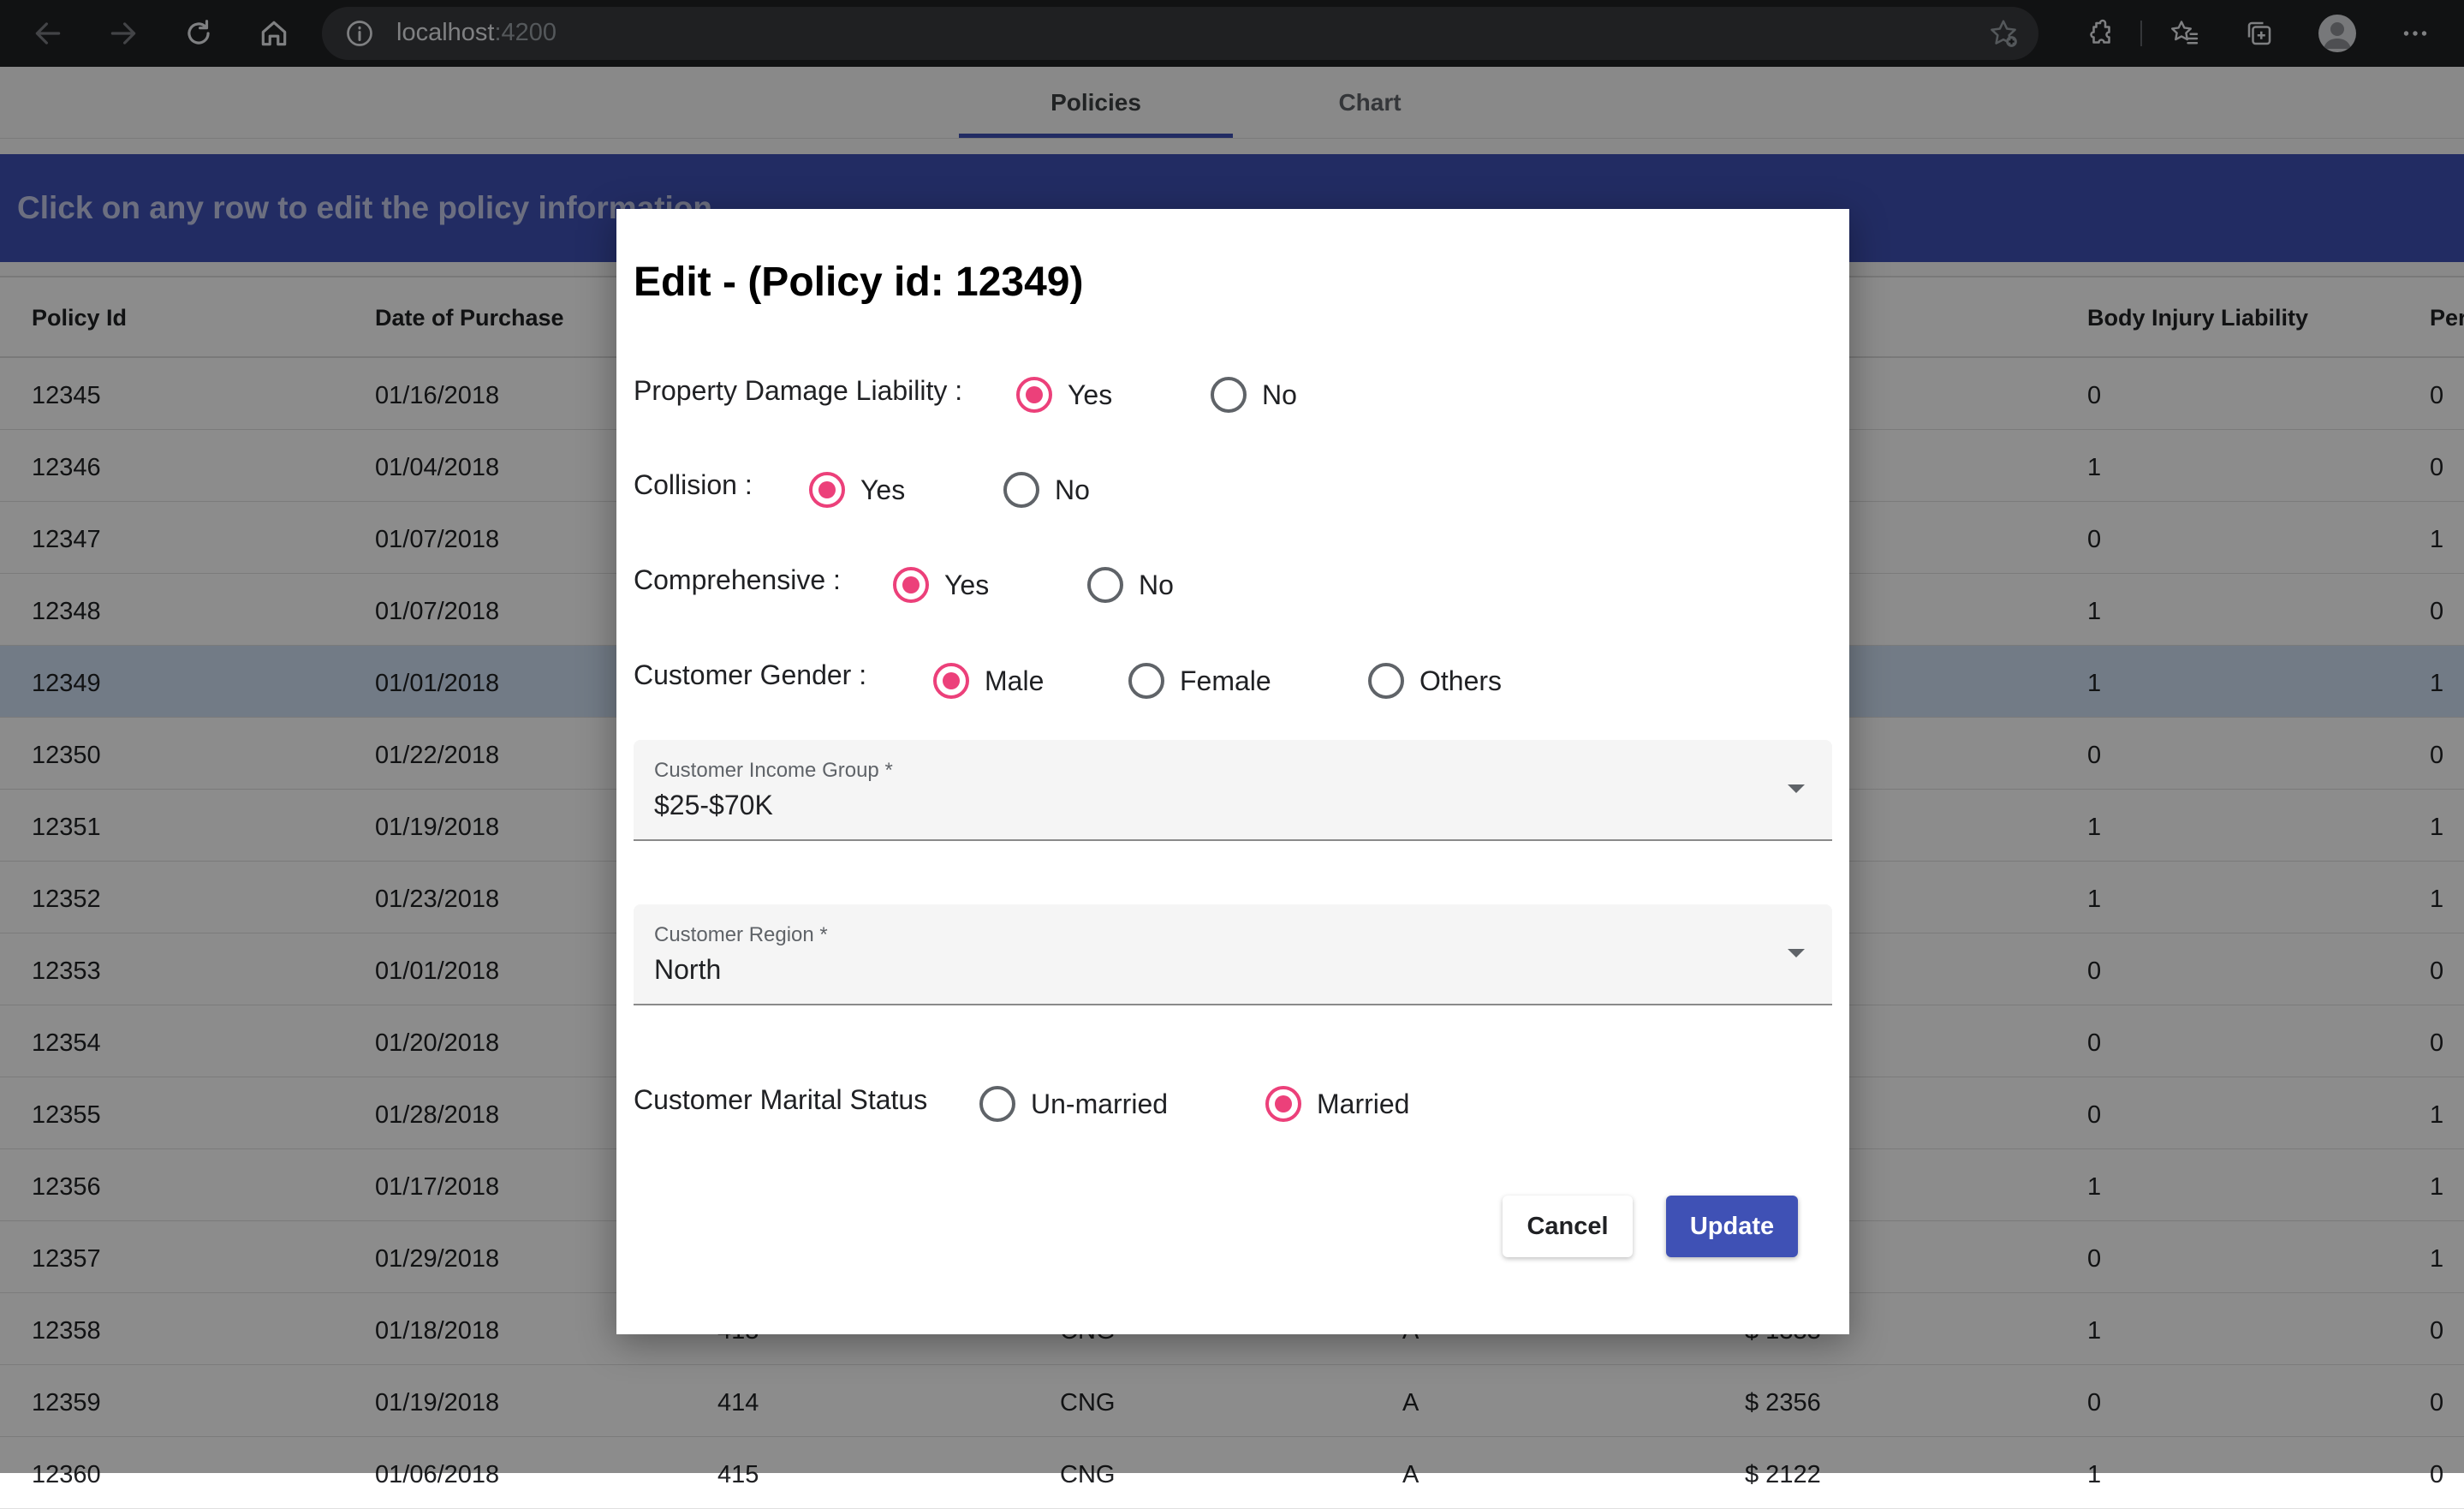  Describe the element at coordinates (1015, 680) in the screenshot. I see `radio-label: Male` at that location.